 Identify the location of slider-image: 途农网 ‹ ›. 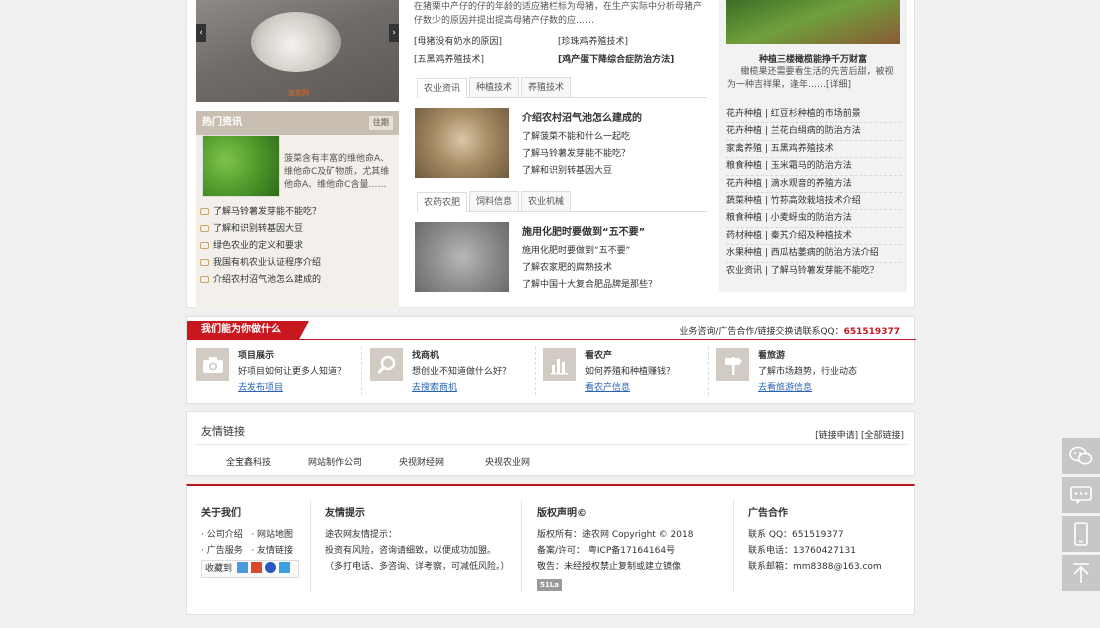
(297, 51).